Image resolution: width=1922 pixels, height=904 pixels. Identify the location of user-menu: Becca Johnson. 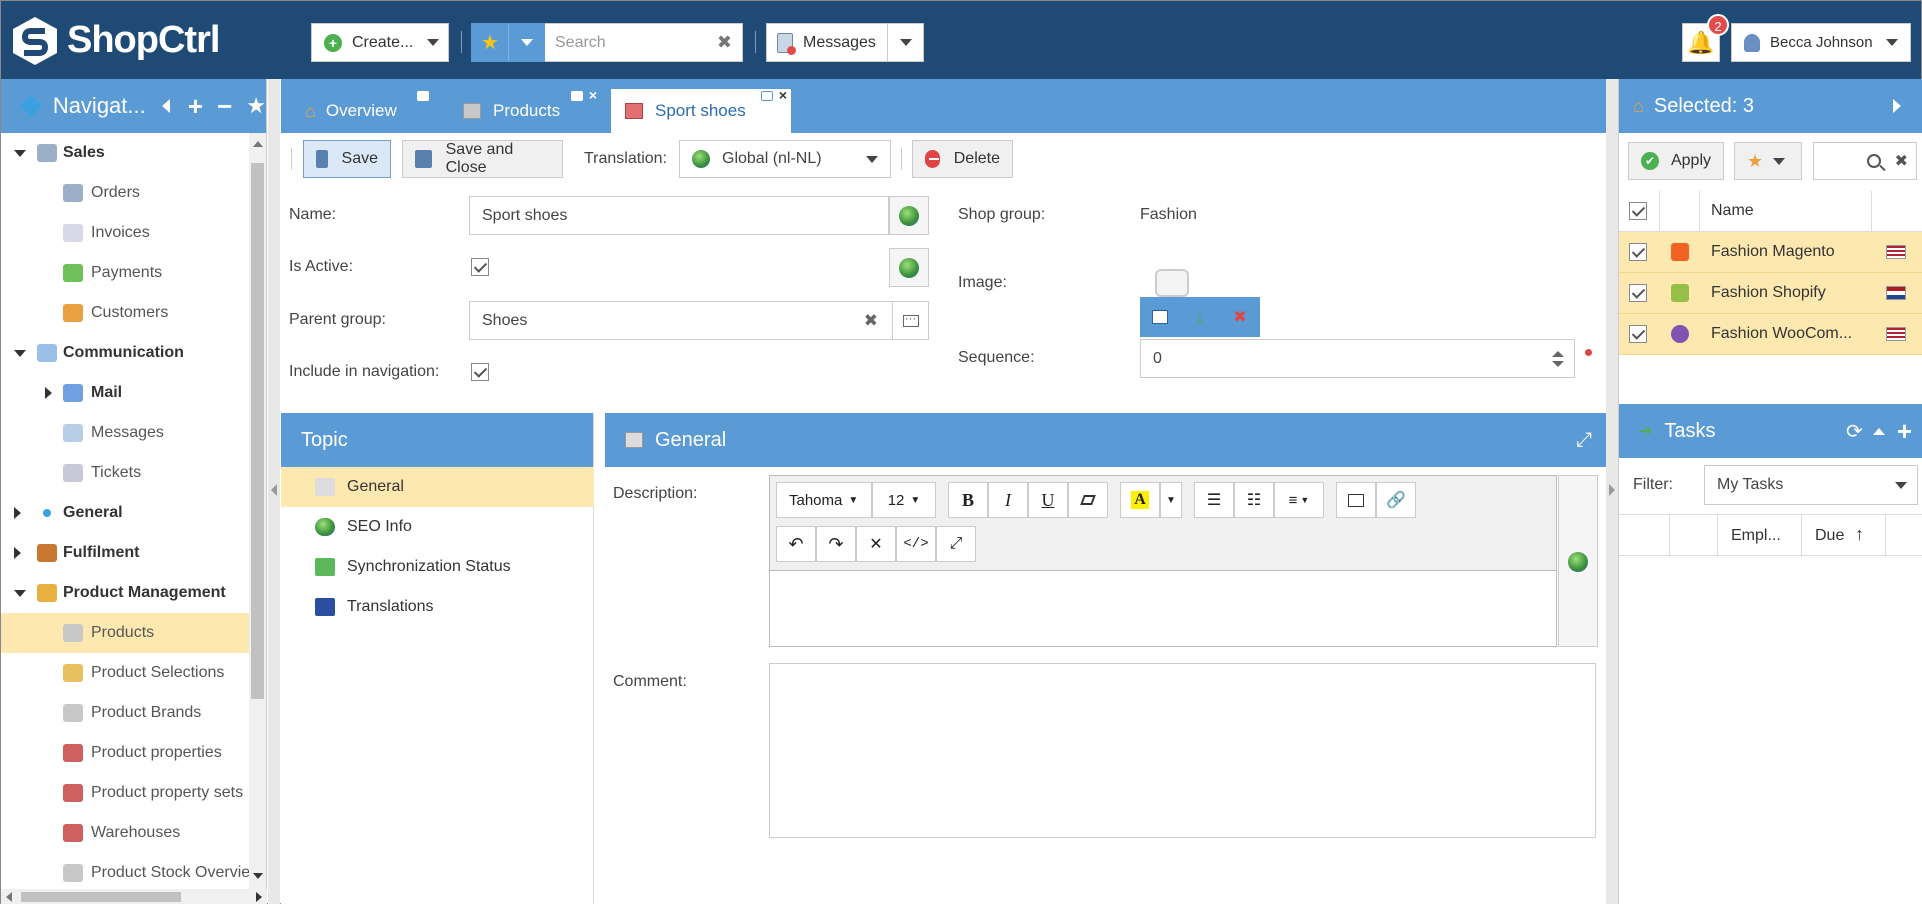
(1821, 42).